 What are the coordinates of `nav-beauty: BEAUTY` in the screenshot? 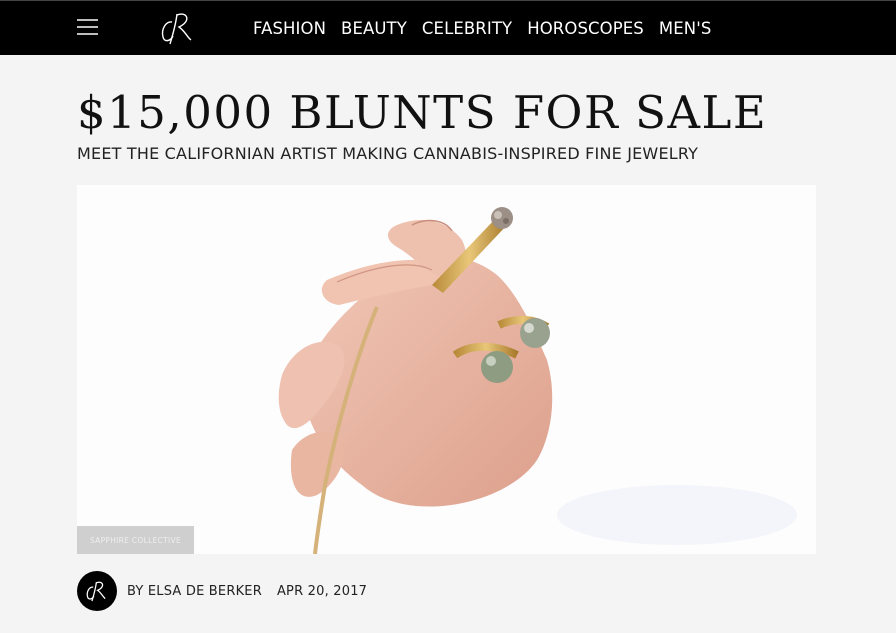 It's located at (374, 28).